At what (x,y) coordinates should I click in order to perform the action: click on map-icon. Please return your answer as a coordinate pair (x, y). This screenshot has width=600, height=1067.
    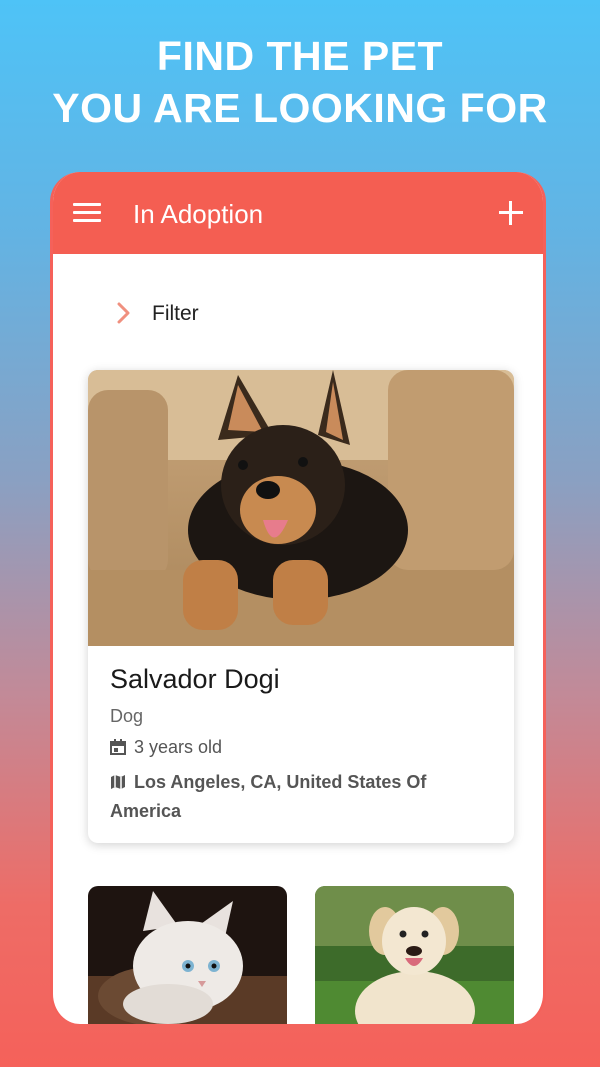
    Looking at the image, I should click on (118, 782).